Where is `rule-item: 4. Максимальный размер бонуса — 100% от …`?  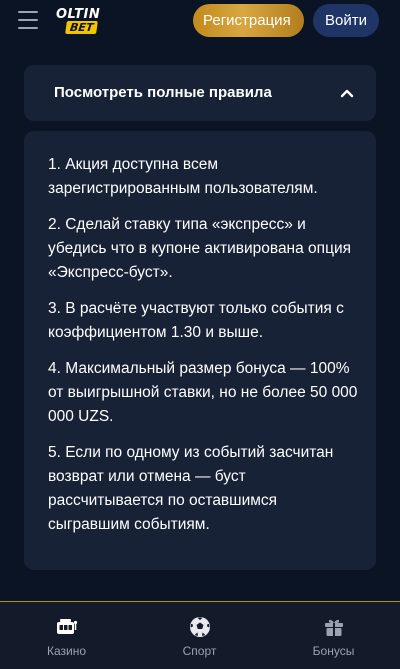 rule-item: 4. Максимальный размер бонуса — 100% от … is located at coordinates (203, 392).